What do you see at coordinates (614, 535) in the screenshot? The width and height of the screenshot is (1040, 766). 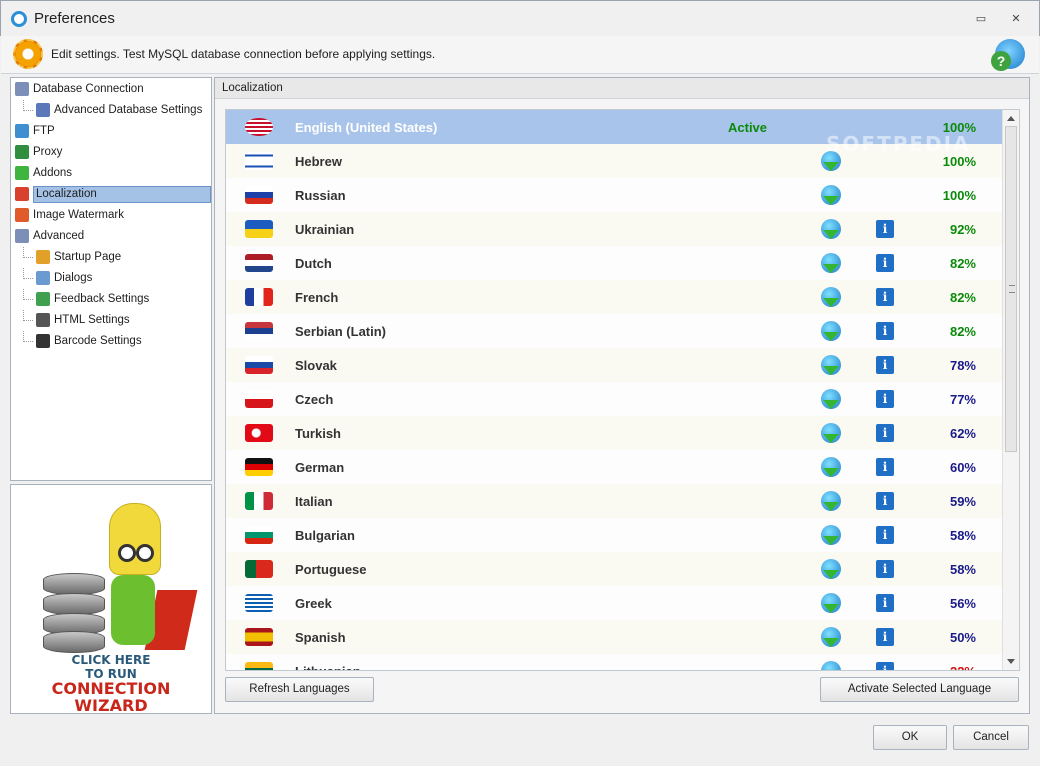 I see `language-row: Bulgarian i 58%` at bounding box center [614, 535].